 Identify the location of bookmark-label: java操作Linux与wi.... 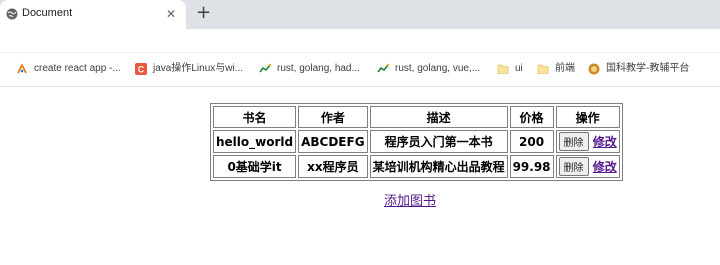
(198, 68).